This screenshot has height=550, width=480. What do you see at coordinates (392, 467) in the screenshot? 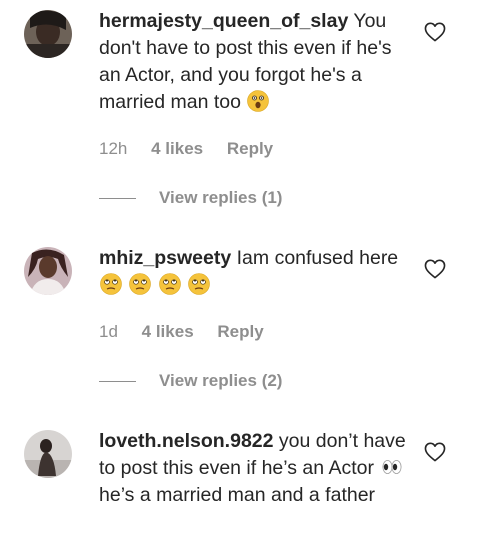
I see `eyes-emoji` at bounding box center [392, 467].